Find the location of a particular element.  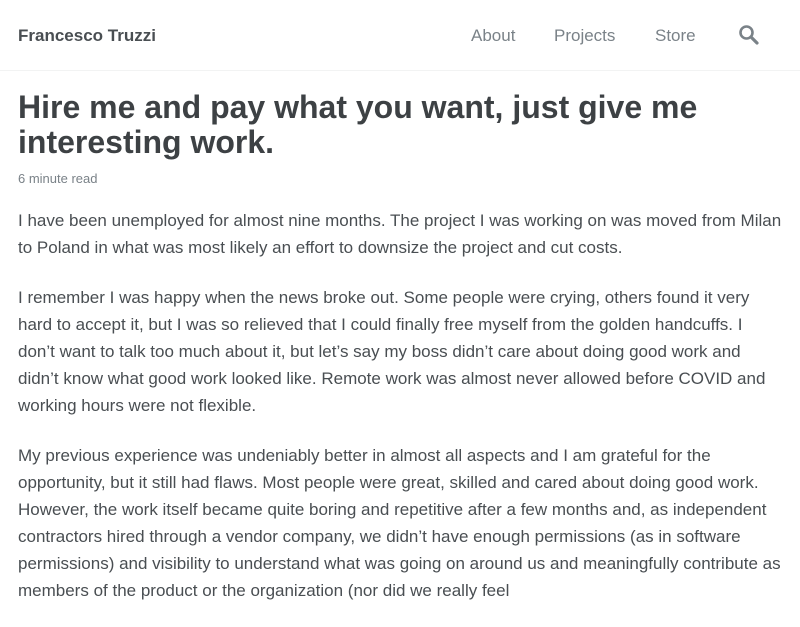

masthead: Francesco Truzzi About Projects Store is located at coordinates (400, 35).